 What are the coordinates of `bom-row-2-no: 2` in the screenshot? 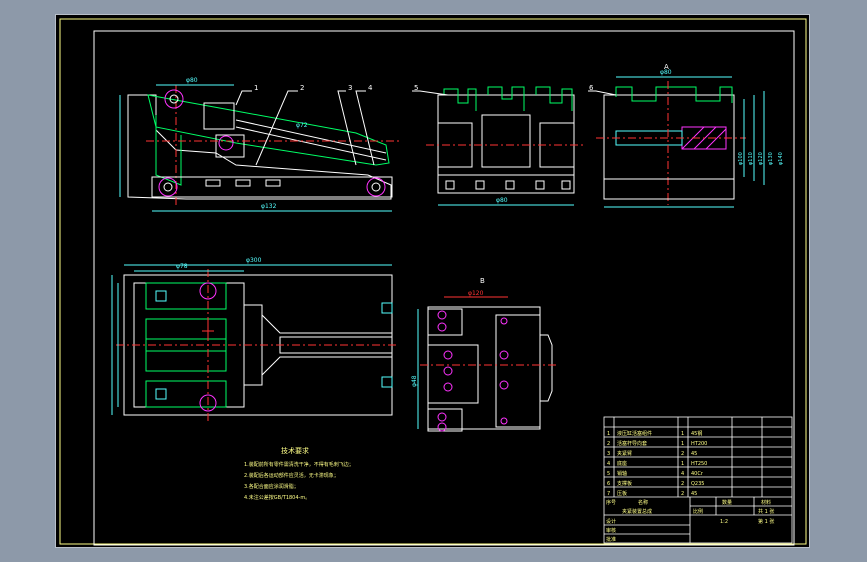 It's located at (608, 444).